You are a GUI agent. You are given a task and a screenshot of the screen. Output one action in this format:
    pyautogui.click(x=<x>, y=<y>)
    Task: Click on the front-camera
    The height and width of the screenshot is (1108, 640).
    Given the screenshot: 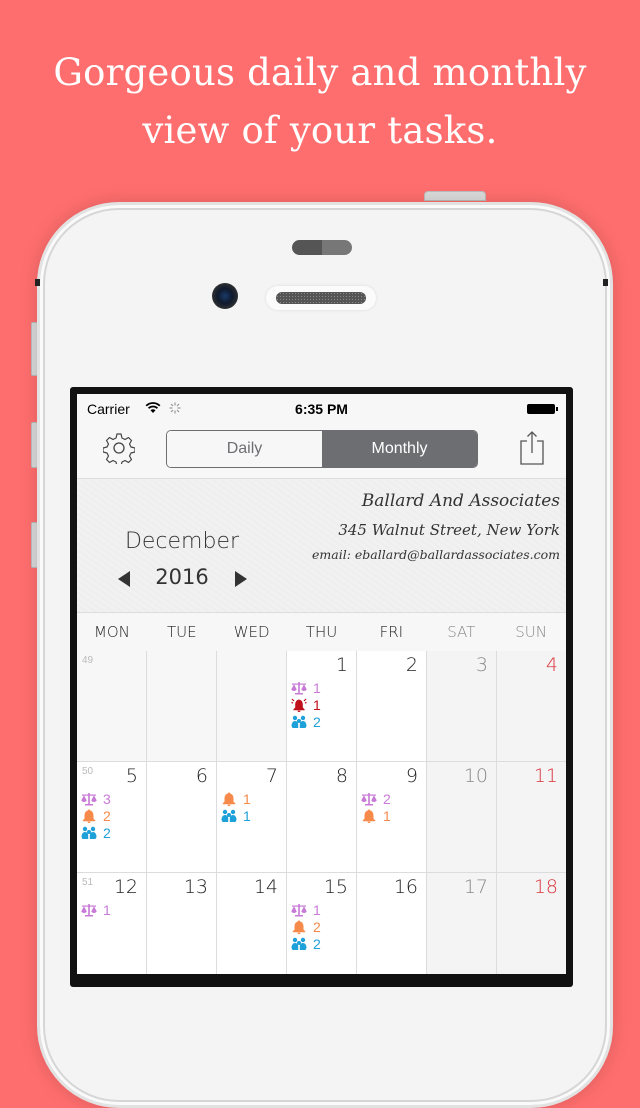 What is the action you would take?
    pyautogui.click(x=225, y=296)
    